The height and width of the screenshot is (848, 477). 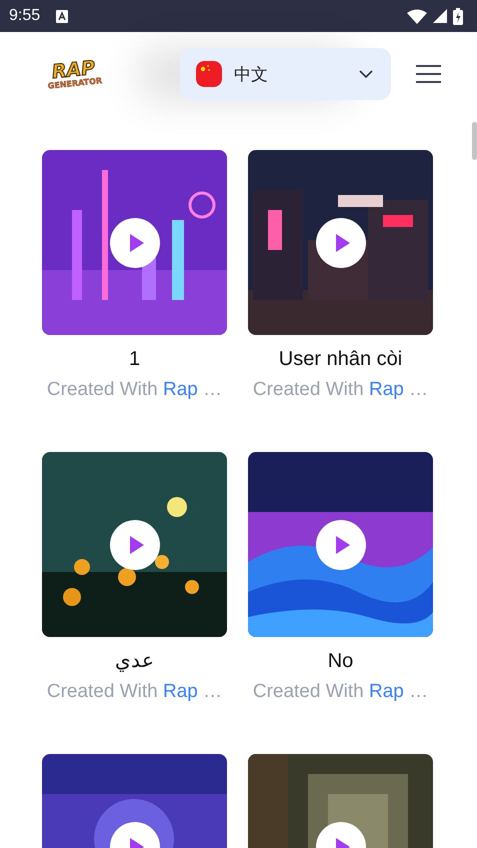 I want to click on song-title: No, so click(x=341, y=661).